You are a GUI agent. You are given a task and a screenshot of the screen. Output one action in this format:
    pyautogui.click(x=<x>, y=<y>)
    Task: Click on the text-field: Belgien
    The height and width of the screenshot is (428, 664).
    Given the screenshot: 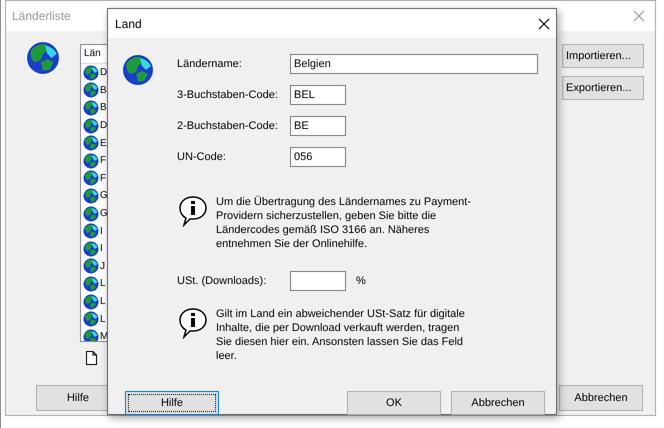 What is the action you would take?
    pyautogui.click(x=414, y=64)
    